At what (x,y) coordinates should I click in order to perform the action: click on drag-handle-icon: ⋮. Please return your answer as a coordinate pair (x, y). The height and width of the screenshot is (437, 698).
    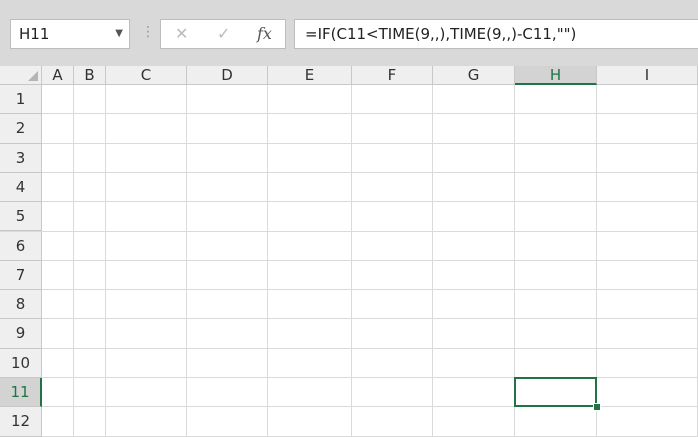
    Looking at the image, I should click on (148, 32).